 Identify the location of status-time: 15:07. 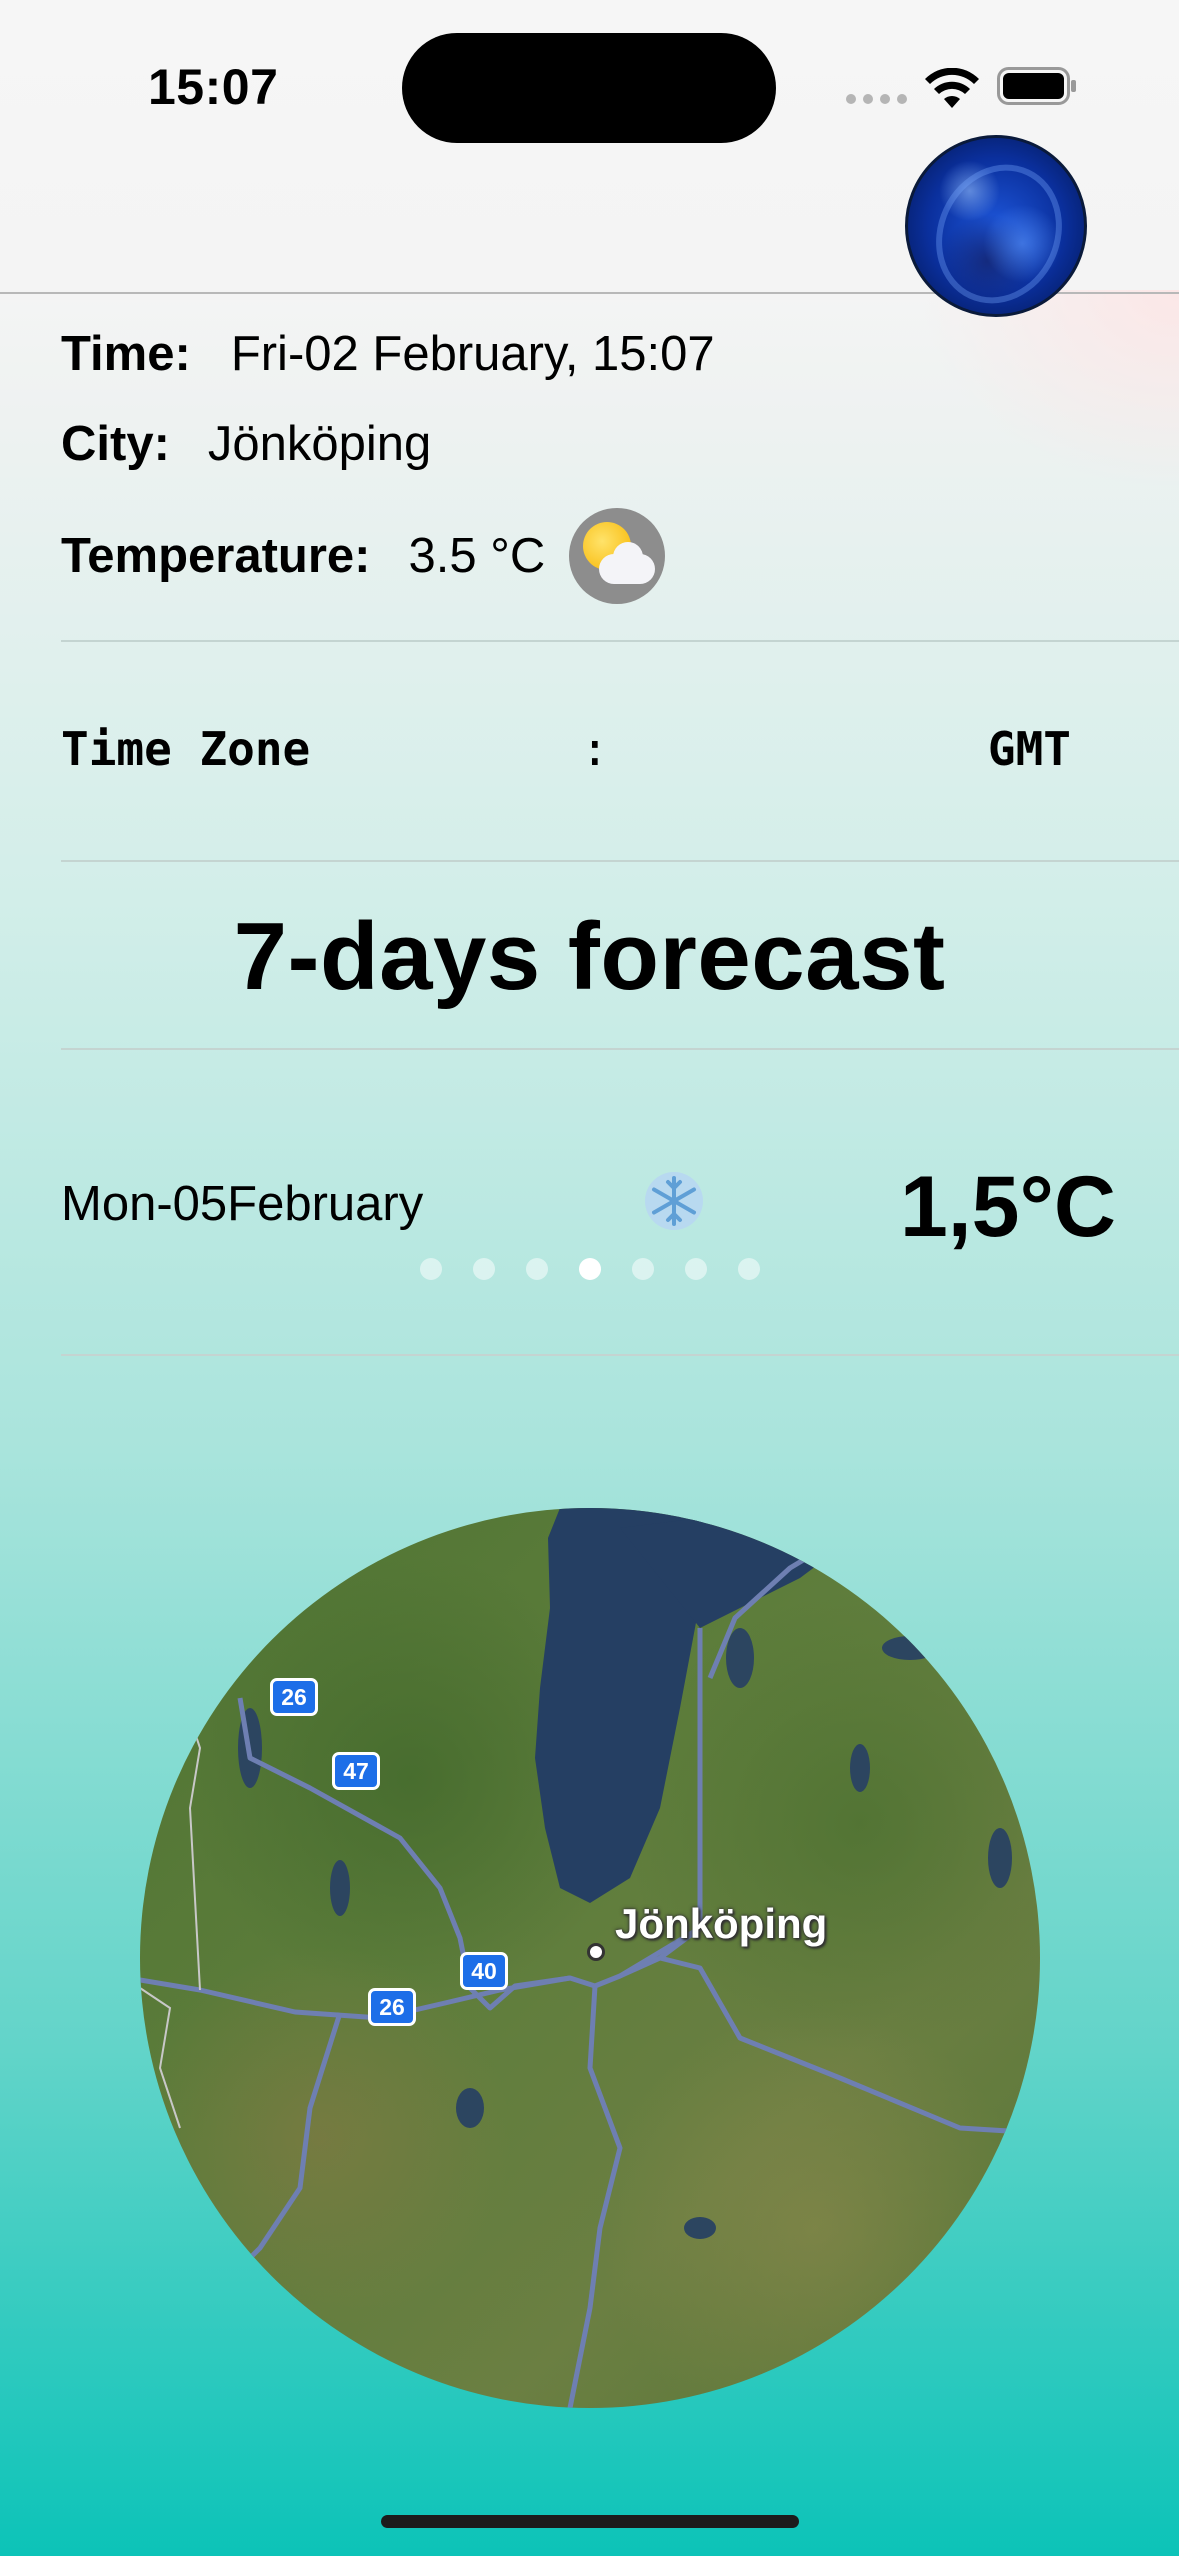
(213, 87).